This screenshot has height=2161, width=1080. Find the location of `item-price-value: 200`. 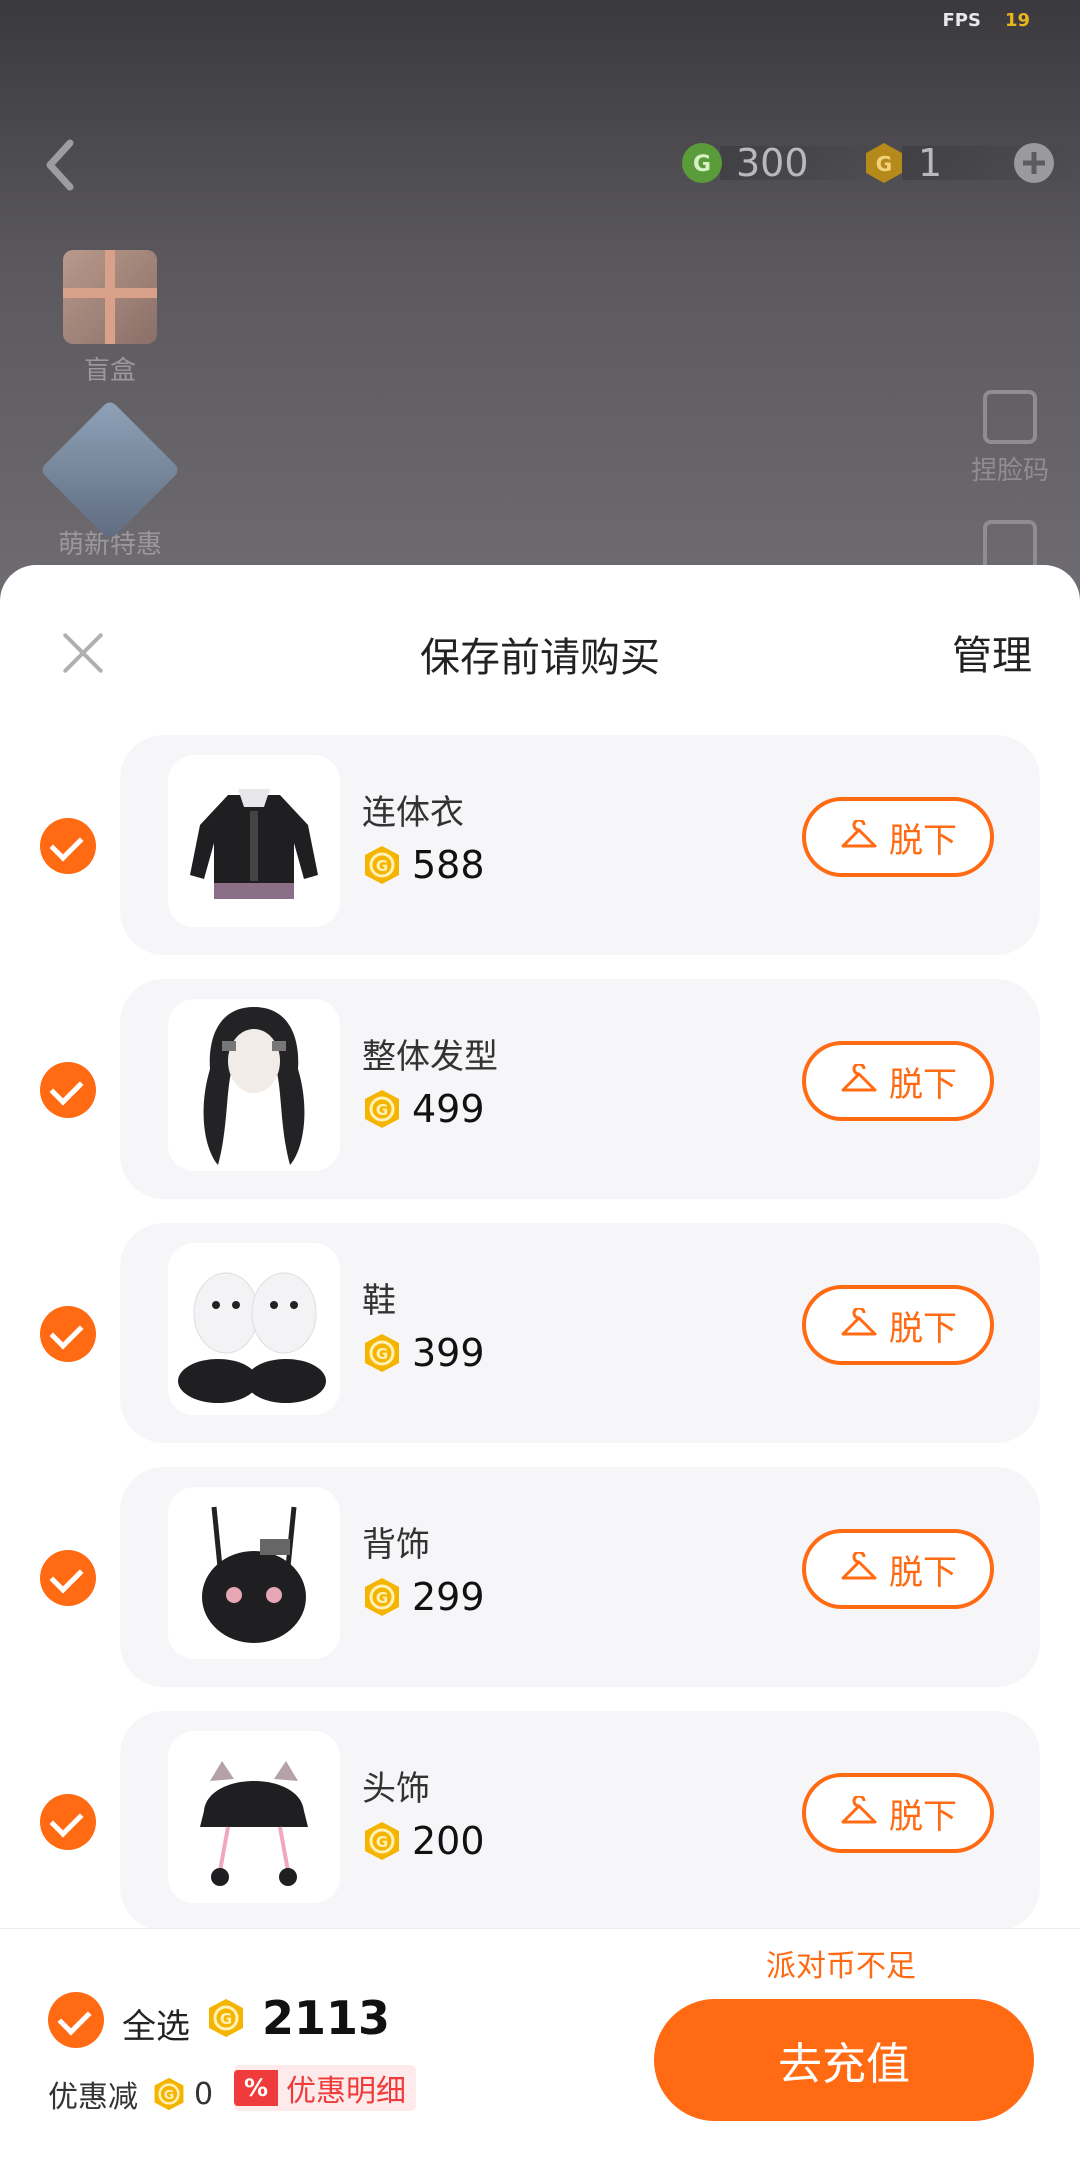

item-price-value: 200 is located at coordinates (448, 1841).